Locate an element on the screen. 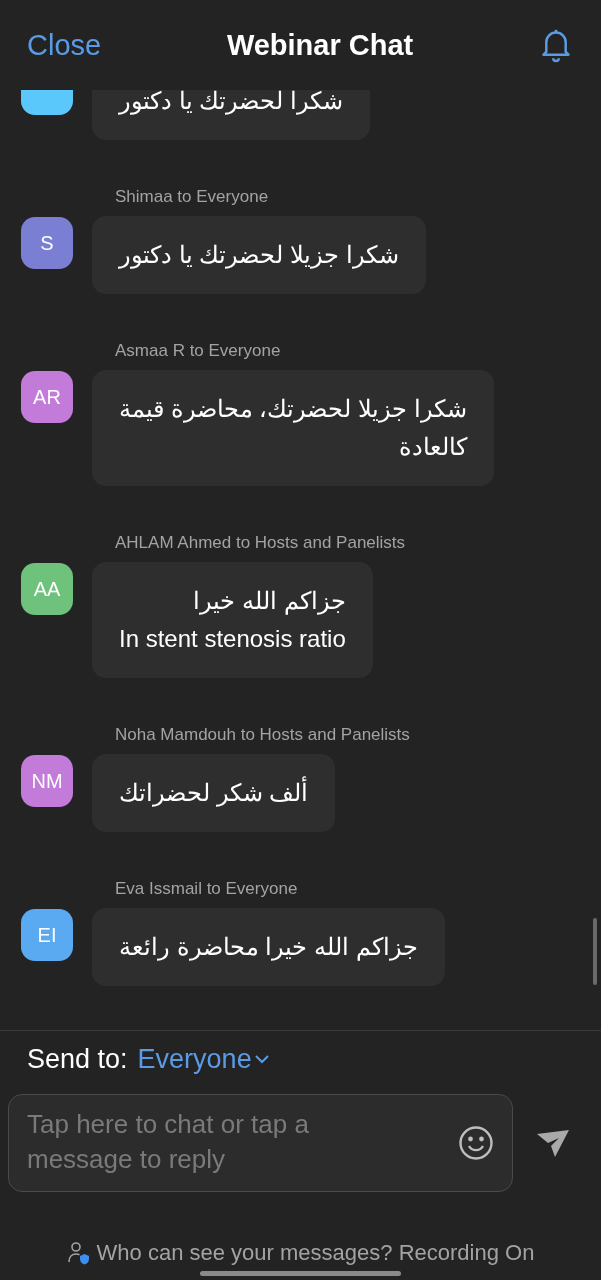 The height and width of the screenshot is (1280, 601). recipient-dropdown: Everyone is located at coordinates (203, 1059).